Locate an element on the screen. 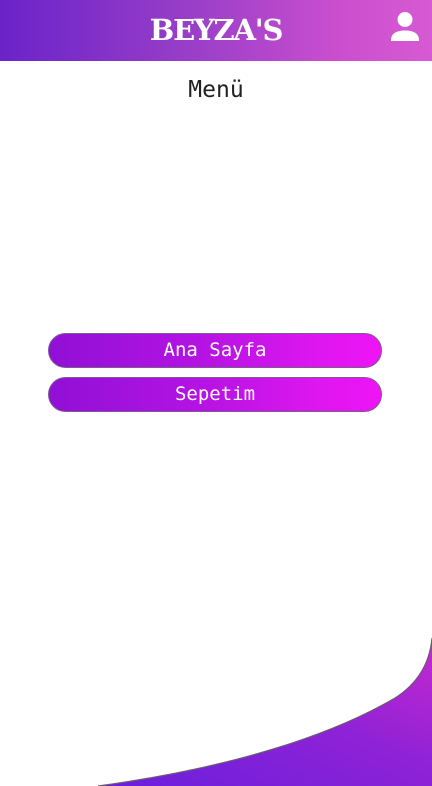 The width and height of the screenshot is (432, 786). decorative-wave is located at coordinates (264, 711).